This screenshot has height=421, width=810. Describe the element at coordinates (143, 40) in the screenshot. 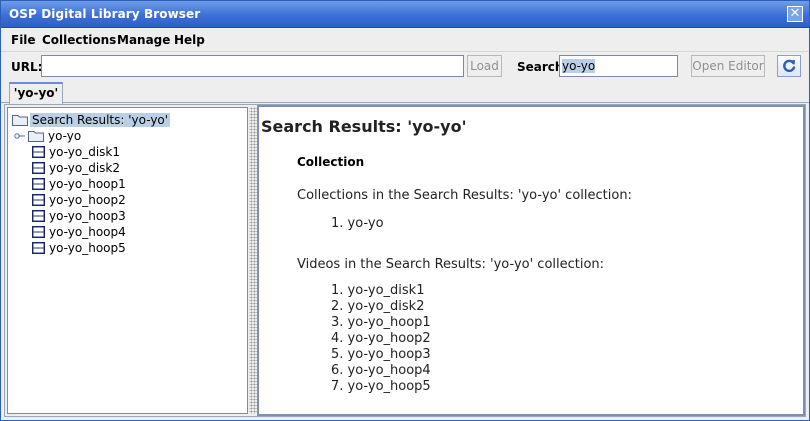

I see `menu-manage: Manage` at that location.